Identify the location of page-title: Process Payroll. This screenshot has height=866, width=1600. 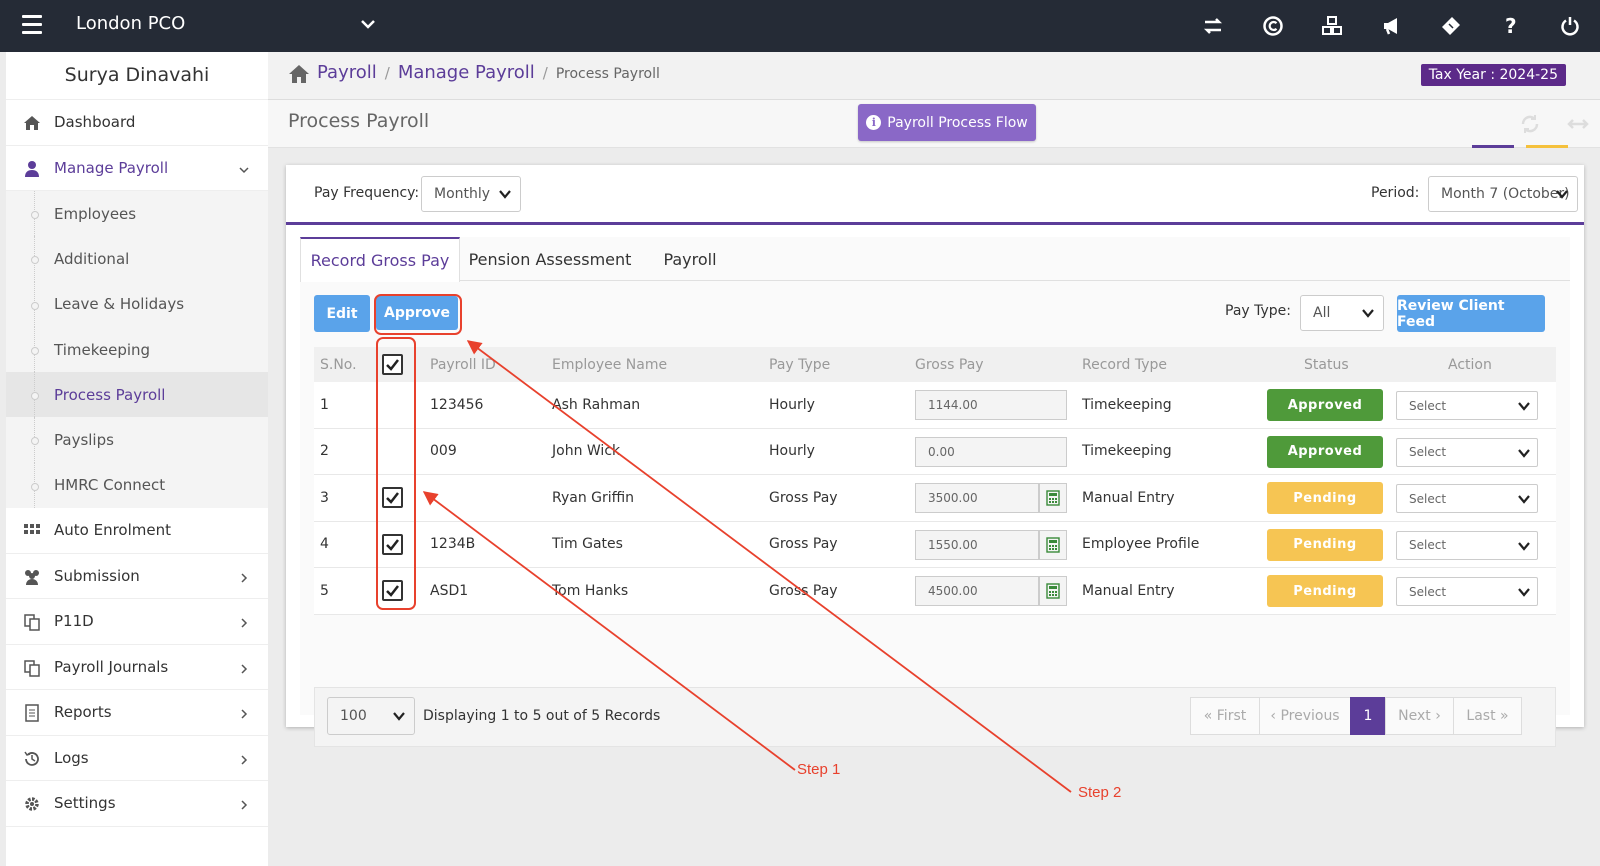
(359, 121).